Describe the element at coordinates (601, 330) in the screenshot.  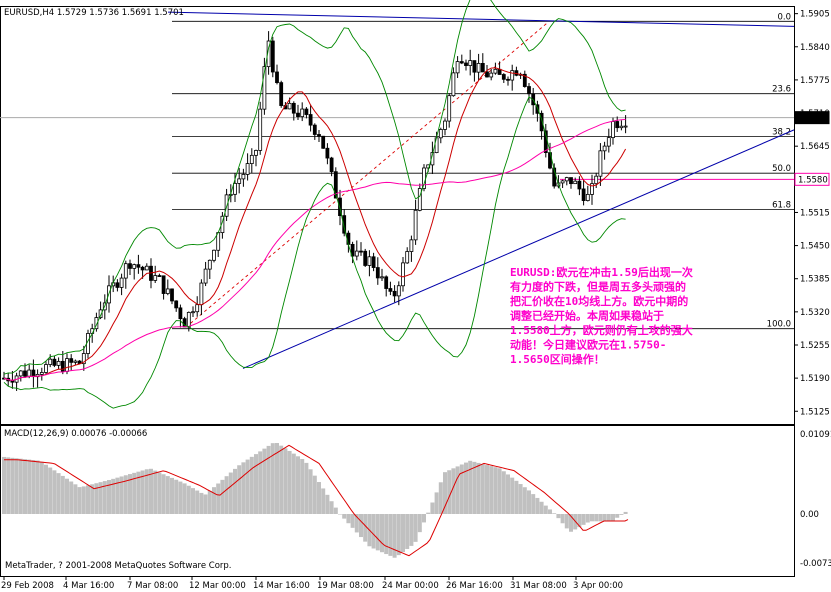
I see `annotation-line: 1.5580上方，欧元则仍有上攻的强大` at that location.